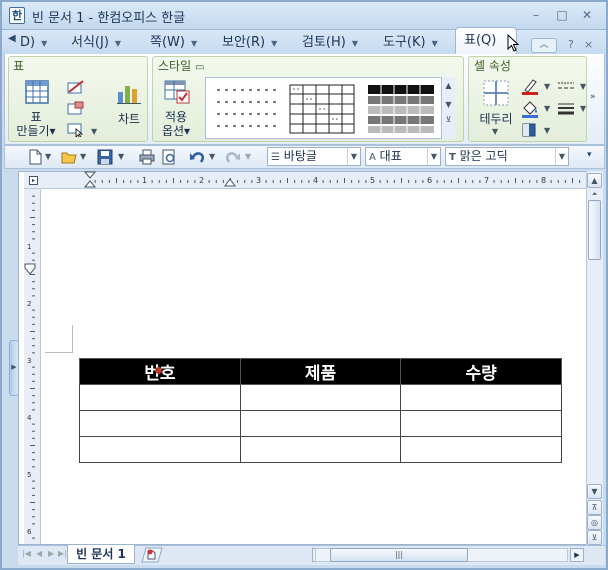 This screenshot has width=608, height=570. I want to click on page-next-icon: ⊻, so click(594, 537).